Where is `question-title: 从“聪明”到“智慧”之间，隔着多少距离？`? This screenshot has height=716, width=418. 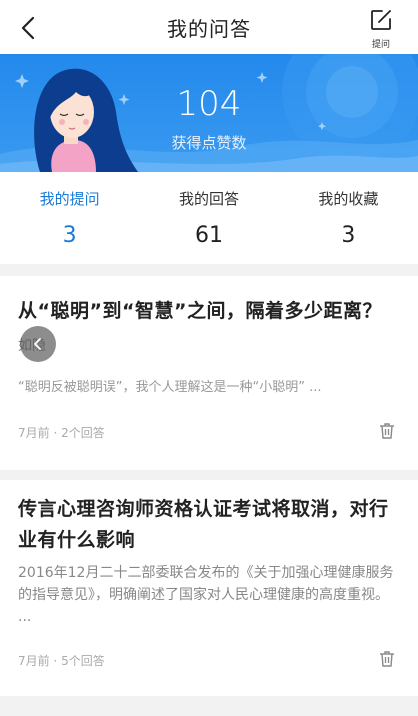 question-title: 从“聪明”到“智慧”之间，隔着多少距离？ is located at coordinates (209, 311).